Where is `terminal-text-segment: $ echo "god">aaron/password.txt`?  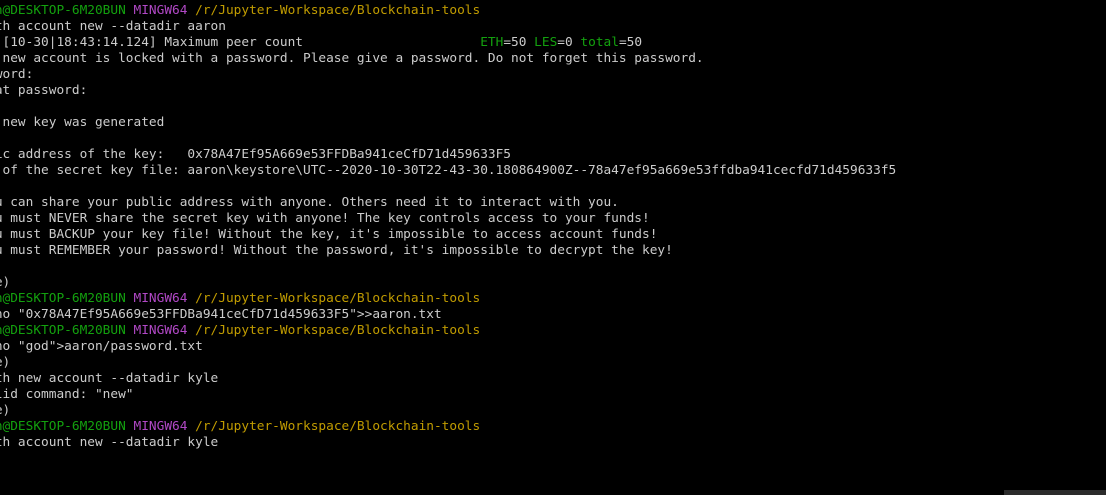 terminal-text-segment: $ echo "god">aaron/password.txt is located at coordinates (101, 346).